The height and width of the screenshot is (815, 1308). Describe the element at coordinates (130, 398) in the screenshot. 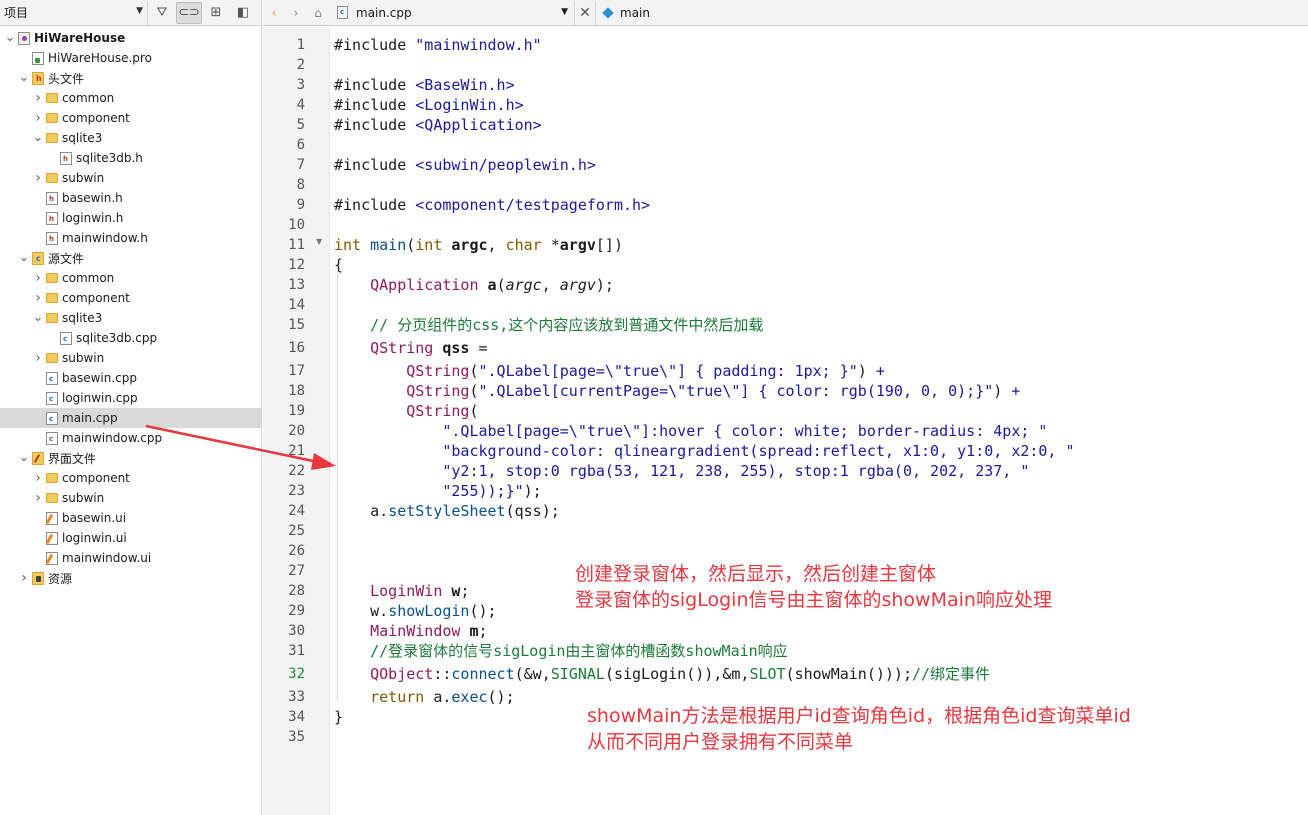

I see `tree-item: loginwin.cpp` at that location.